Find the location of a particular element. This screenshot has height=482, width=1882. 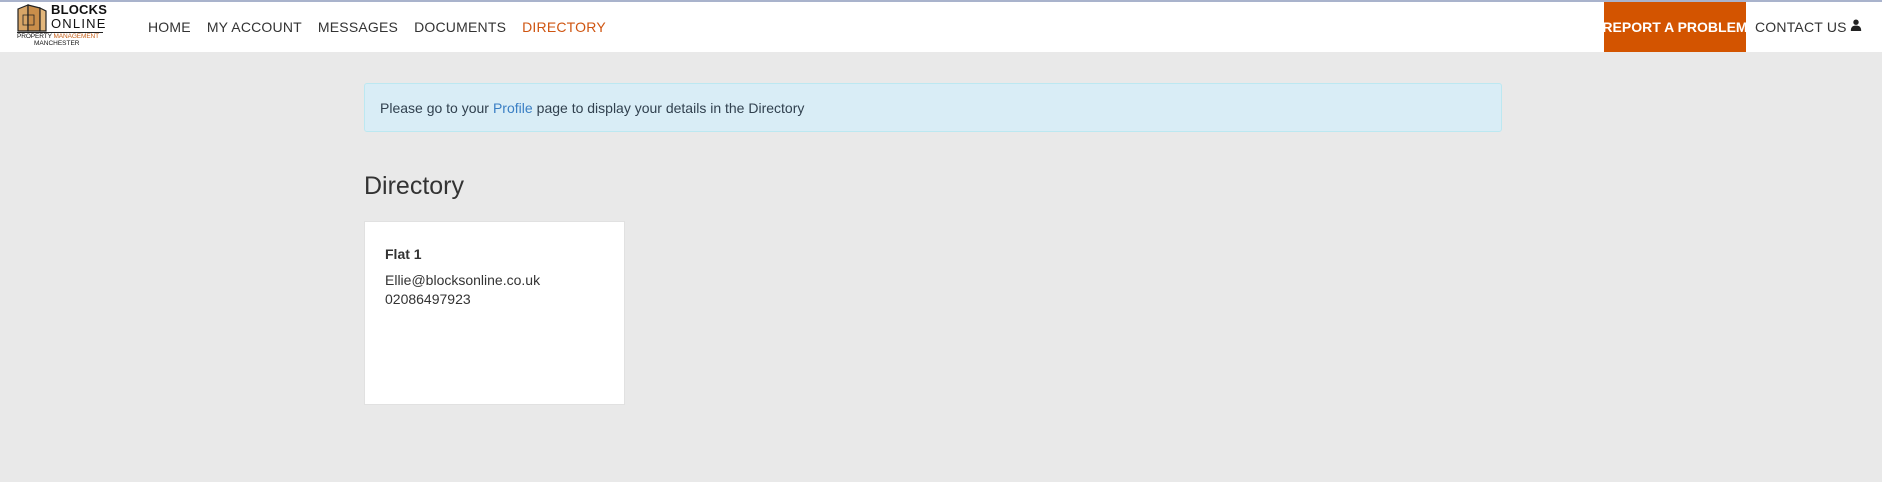

logo-city: MANCHESTER is located at coordinates (57, 43).